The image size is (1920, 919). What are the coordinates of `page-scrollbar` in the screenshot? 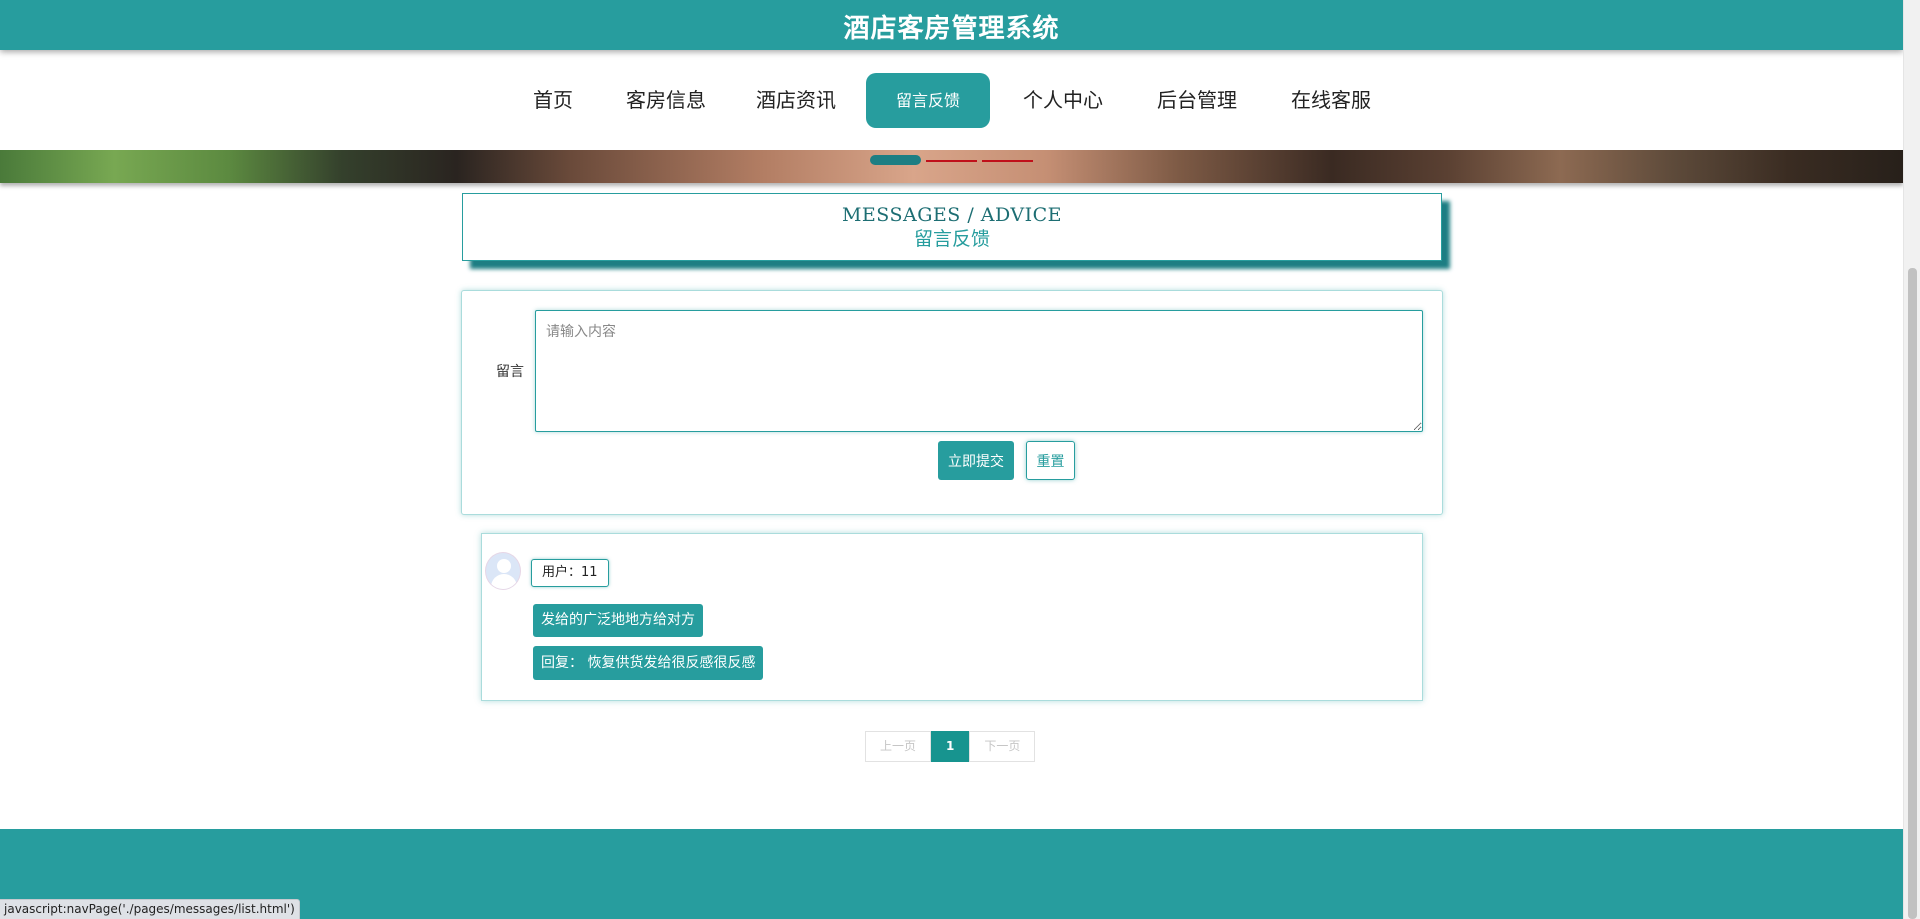 It's located at (1911, 459).